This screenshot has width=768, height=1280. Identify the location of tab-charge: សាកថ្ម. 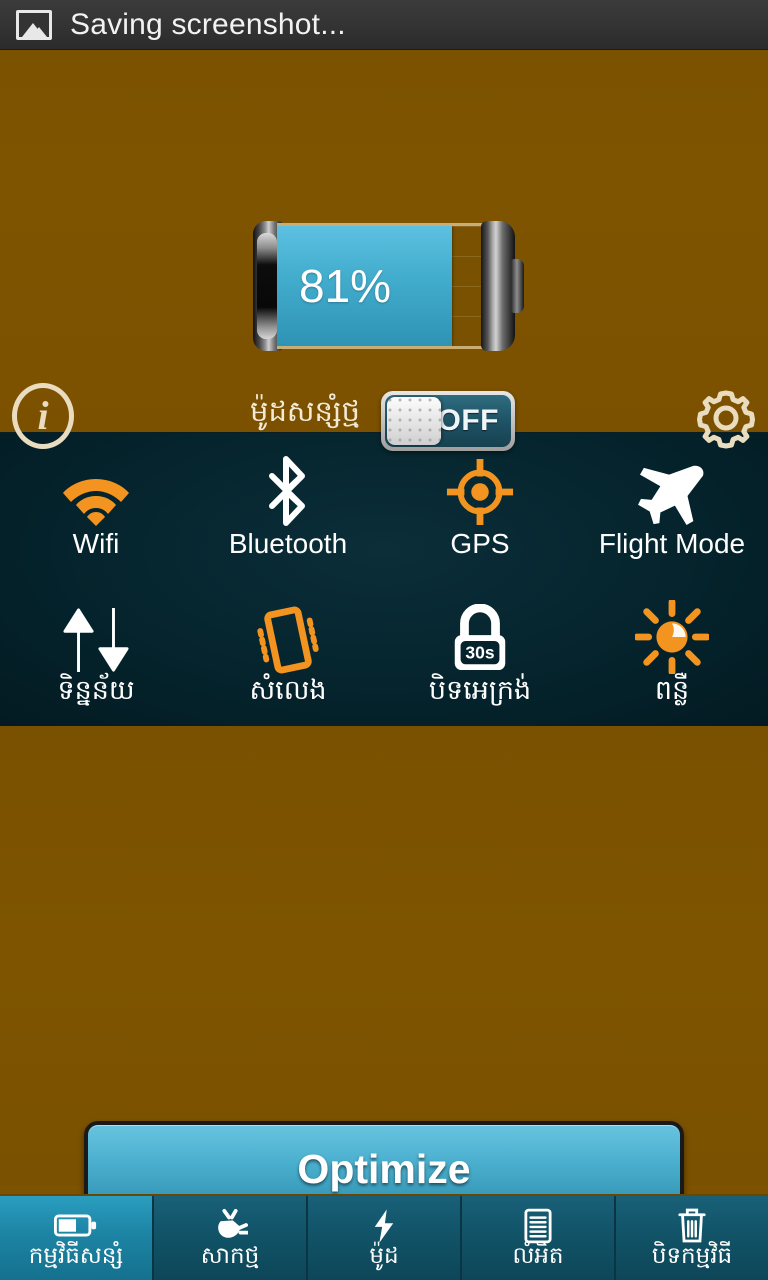
(231, 1238).